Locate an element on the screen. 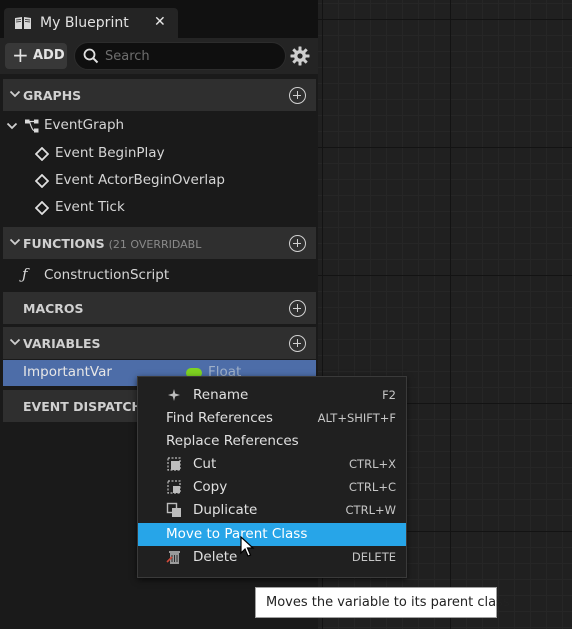  menu-item-shortcut: CTRL+X is located at coordinates (372, 464).